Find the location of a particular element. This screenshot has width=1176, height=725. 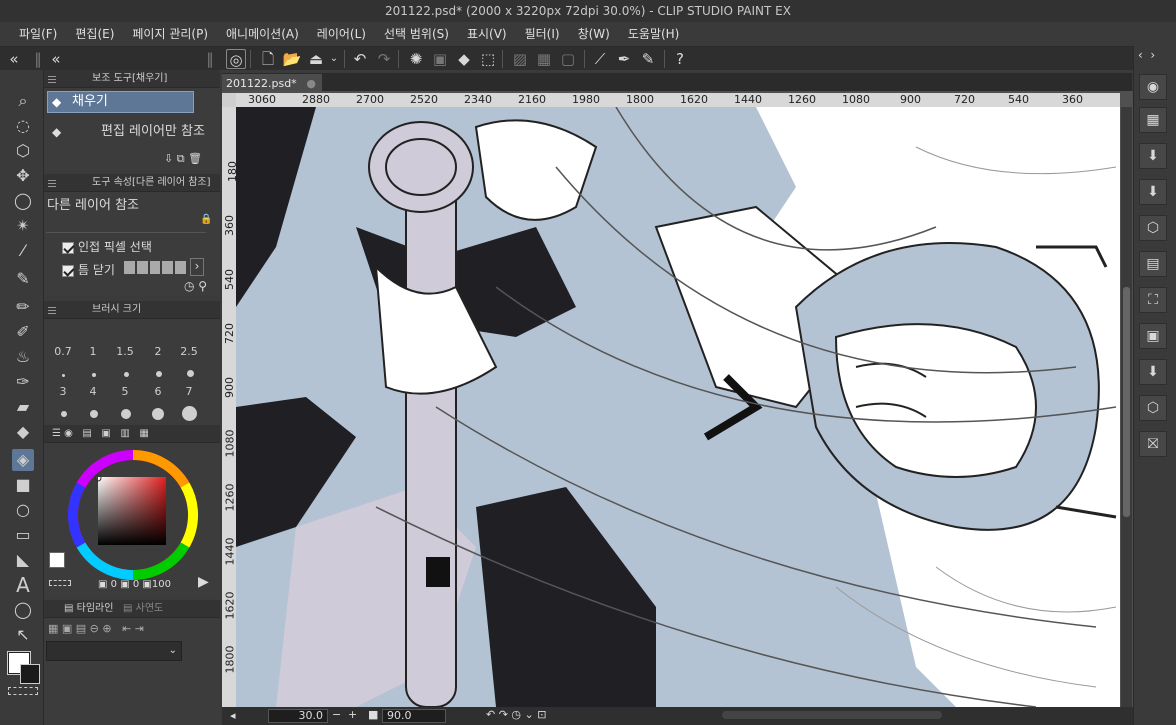

horizontal-scrollbar is located at coordinates (832, 715).